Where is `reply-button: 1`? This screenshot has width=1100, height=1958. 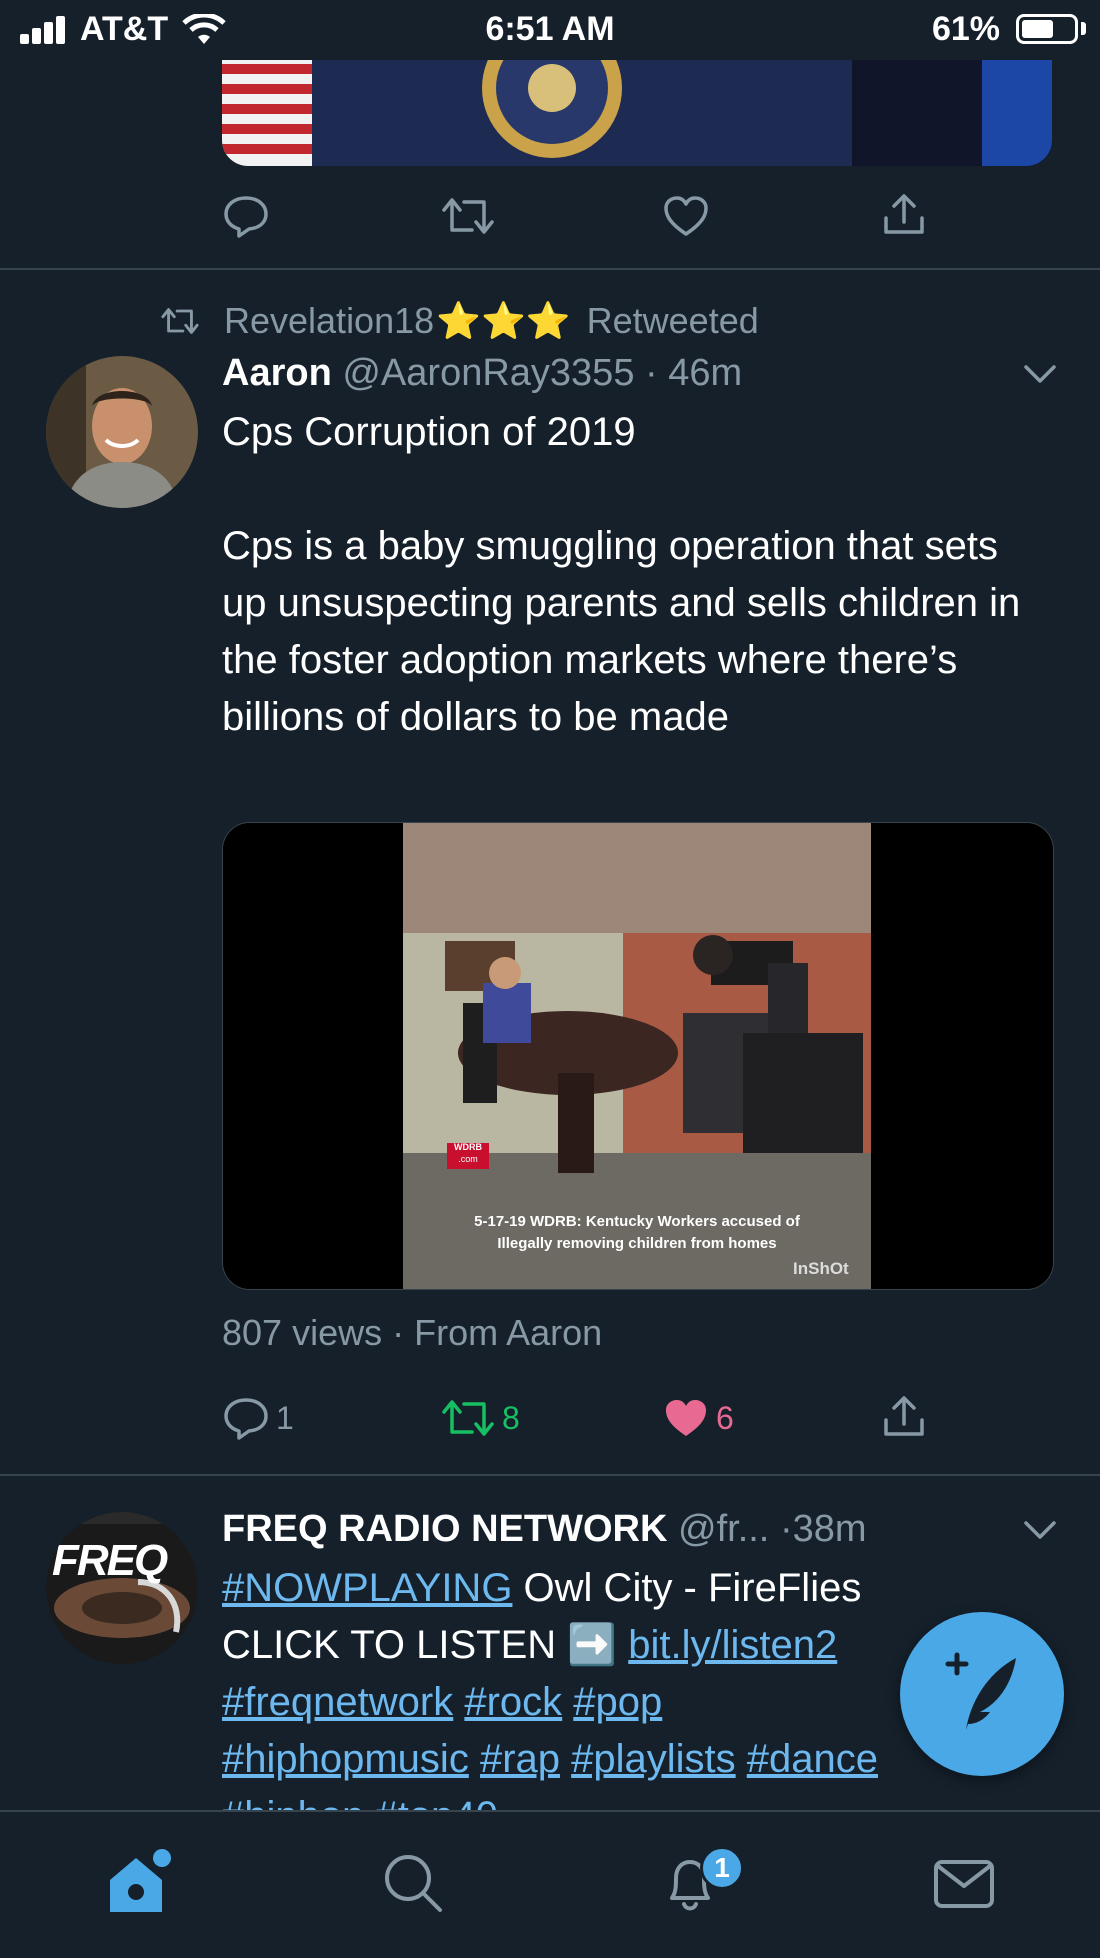
reply-button: 1 is located at coordinates (258, 1418).